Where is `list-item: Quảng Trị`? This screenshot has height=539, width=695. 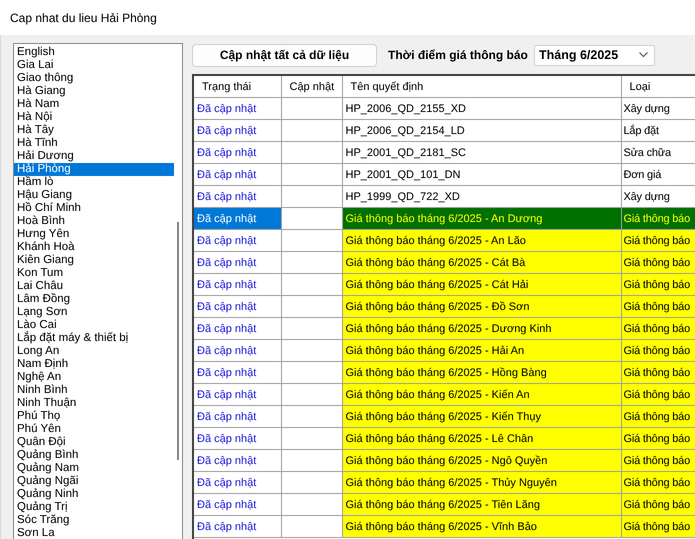
list-item: Quảng Trị is located at coordinates (94, 507).